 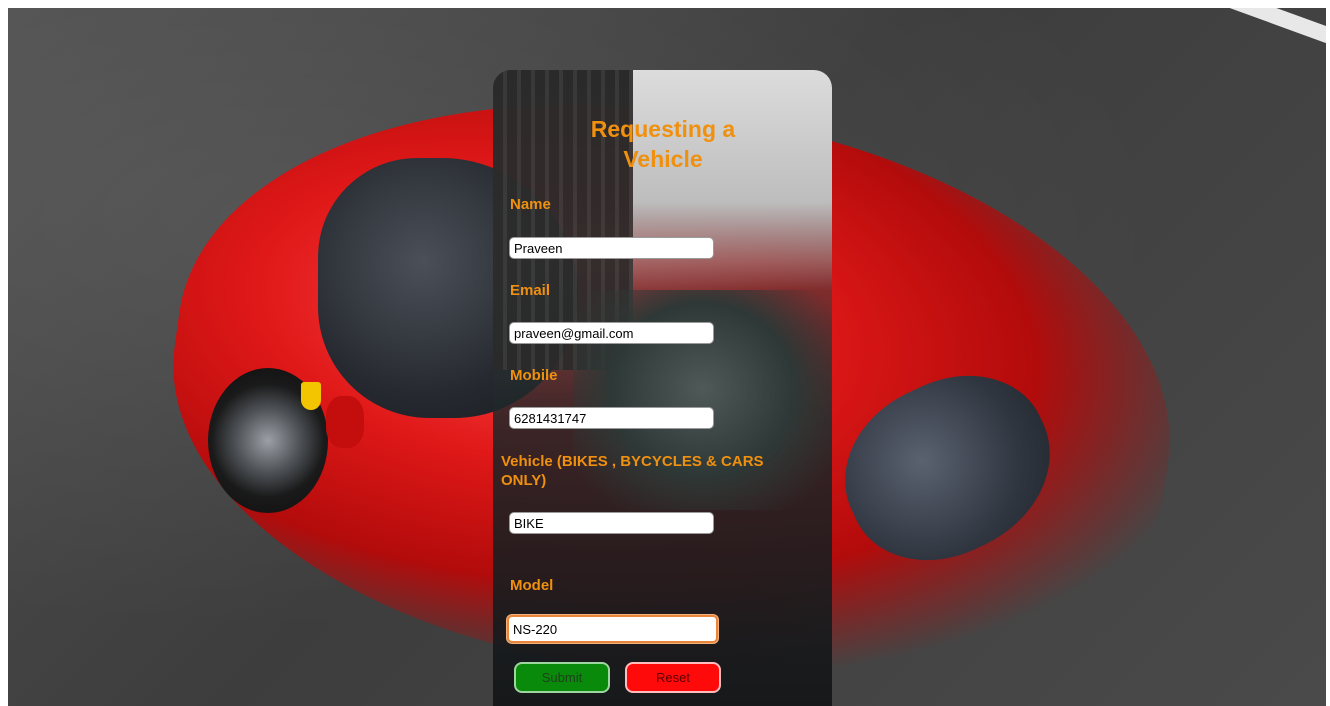 What do you see at coordinates (663, 129) in the screenshot?
I see `form-title-line1: Requesting a` at bounding box center [663, 129].